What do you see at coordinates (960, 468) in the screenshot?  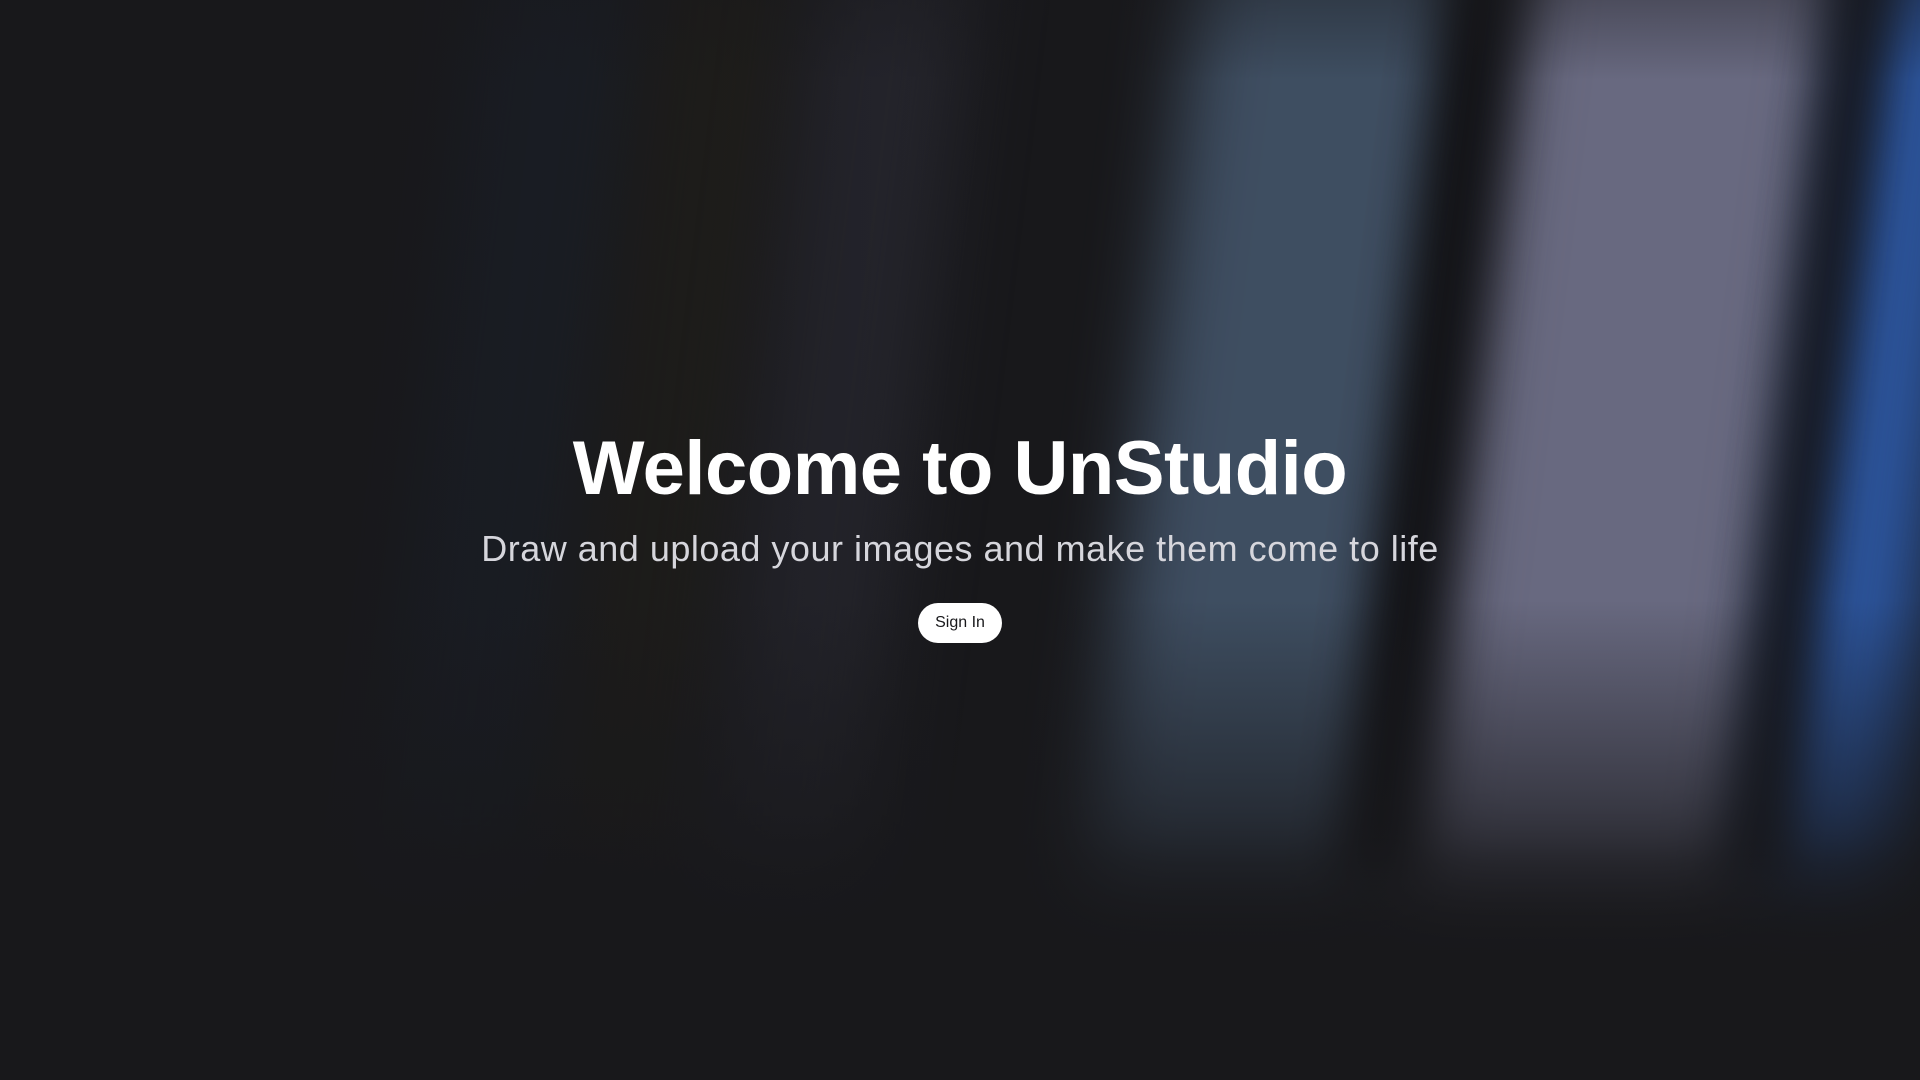 I see `page-title: Welcome to UnStudio` at bounding box center [960, 468].